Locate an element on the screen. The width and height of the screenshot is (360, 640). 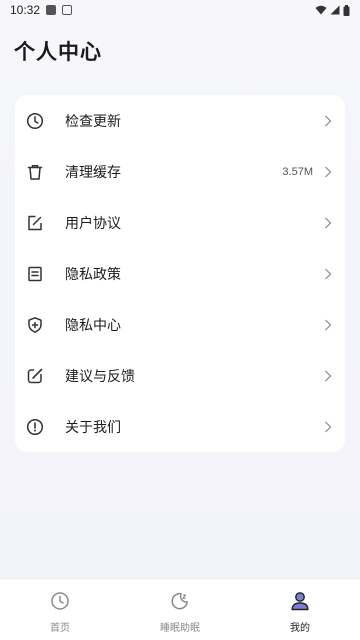
menu-item-label: 建议与反馈 is located at coordinates (100, 376).